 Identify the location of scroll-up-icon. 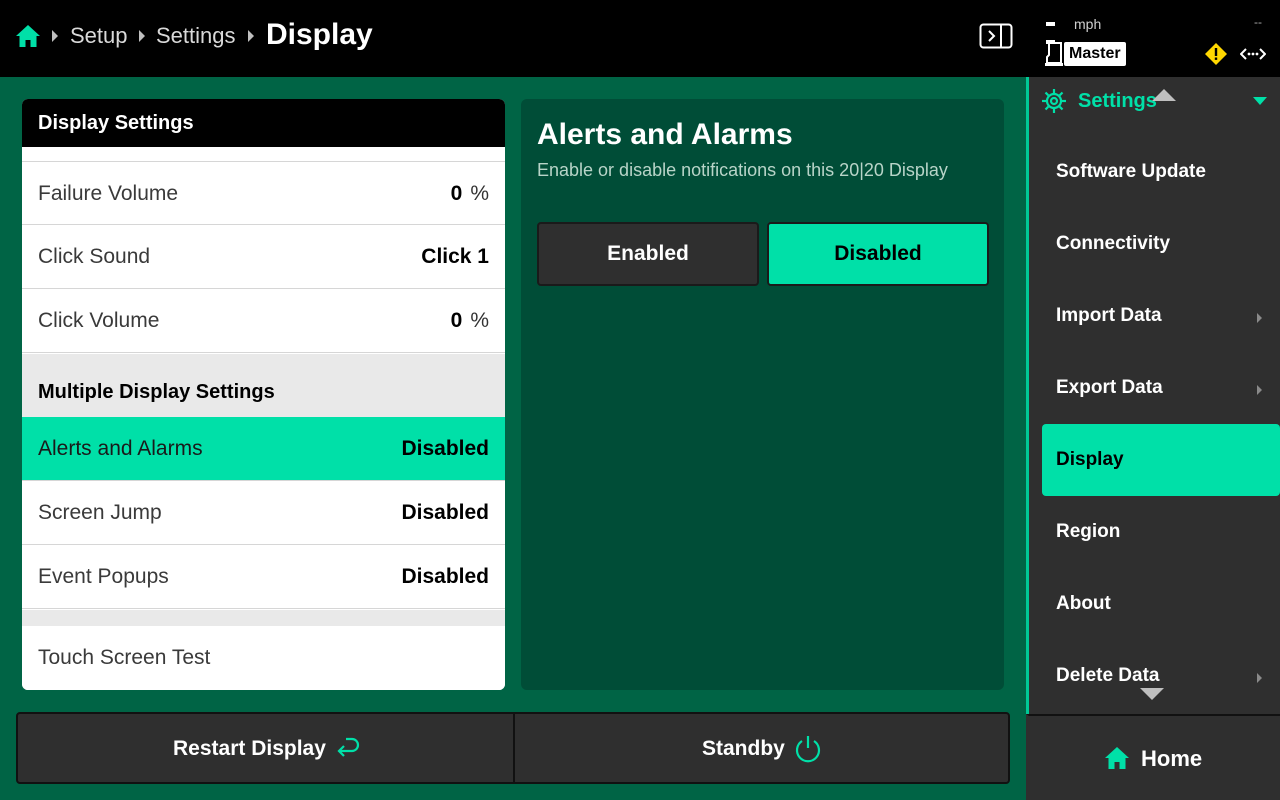
(1164, 95).